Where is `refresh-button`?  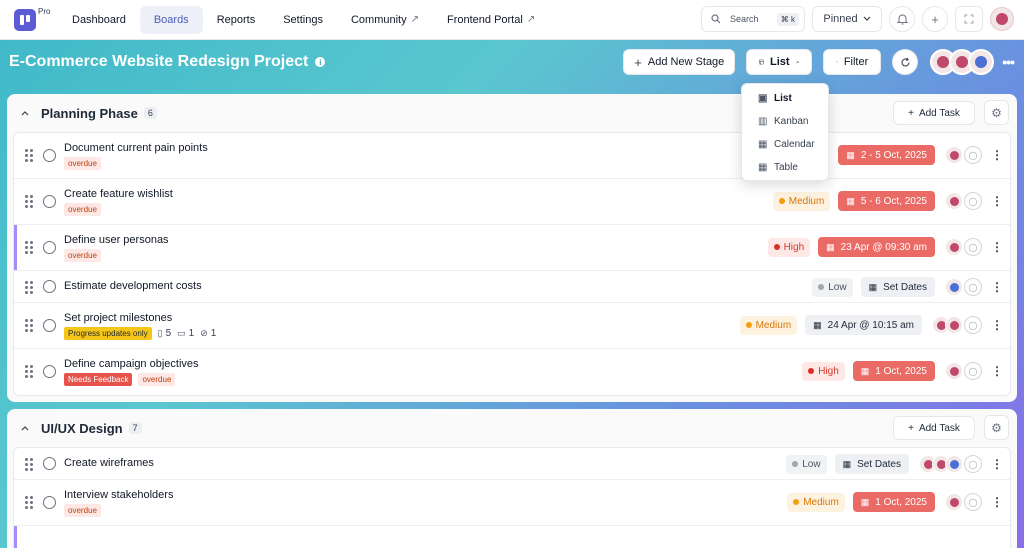
refresh-button is located at coordinates (905, 62).